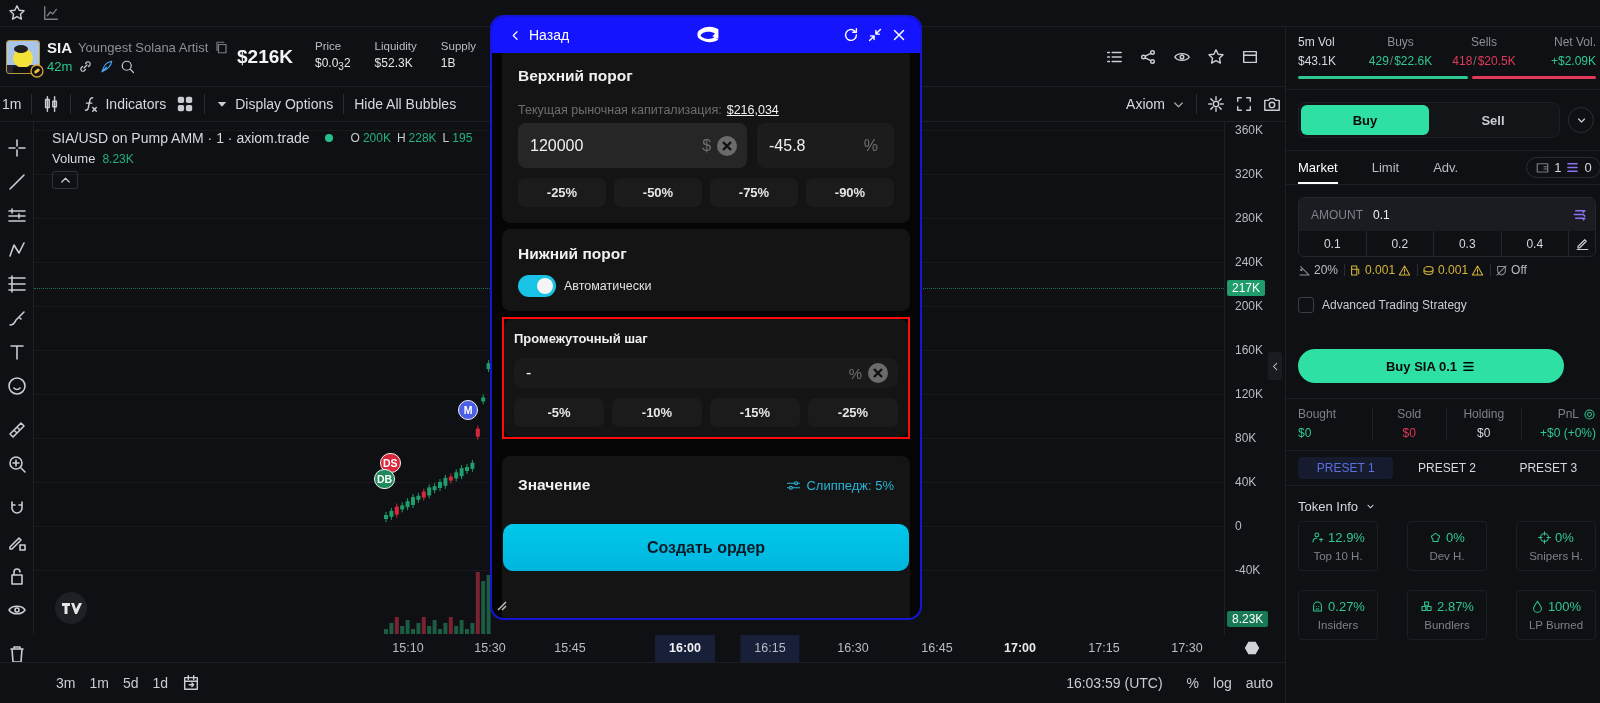  Describe the element at coordinates (16, 386) in the screenshot. I see `smiley-icon` at that location.